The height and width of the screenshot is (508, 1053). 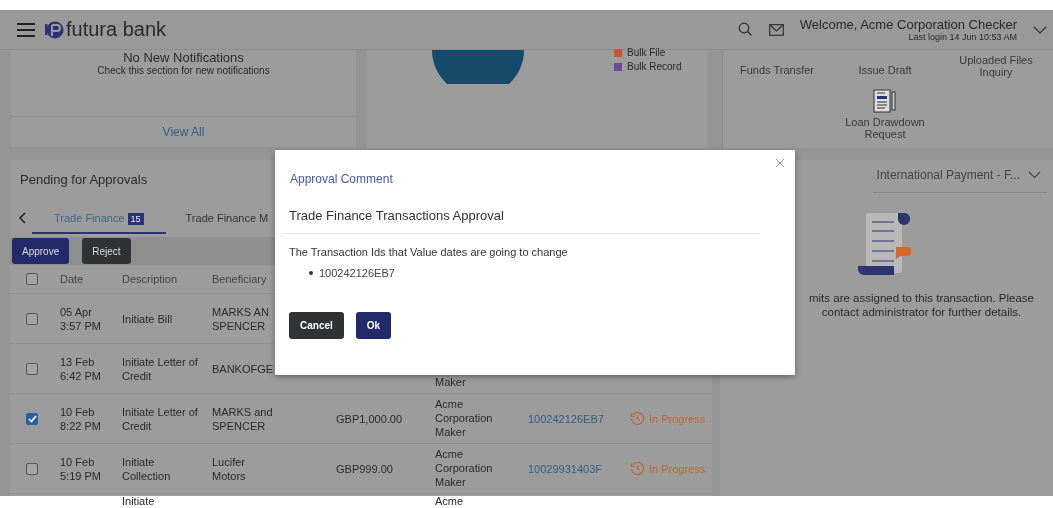 What do you see at coordinates (32, 279) in the screenshot?
I see `select-all-checkbox` at bounding box center [32, 279].